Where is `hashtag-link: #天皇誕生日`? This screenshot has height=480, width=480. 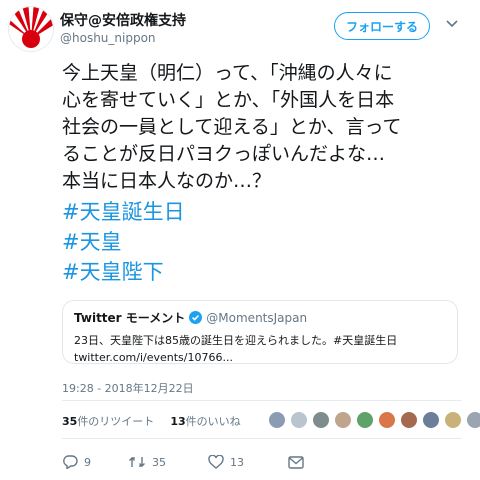
hashtag-link: #天皇誕生日 is located at coordinates (262, 212).